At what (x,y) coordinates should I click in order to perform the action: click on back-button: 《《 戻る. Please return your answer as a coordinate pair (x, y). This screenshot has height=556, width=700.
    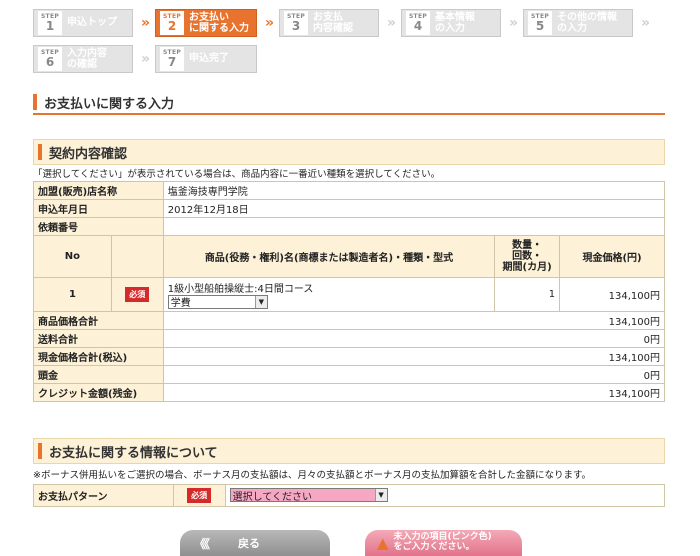
    Looking at the image, I should click on (255, 543).